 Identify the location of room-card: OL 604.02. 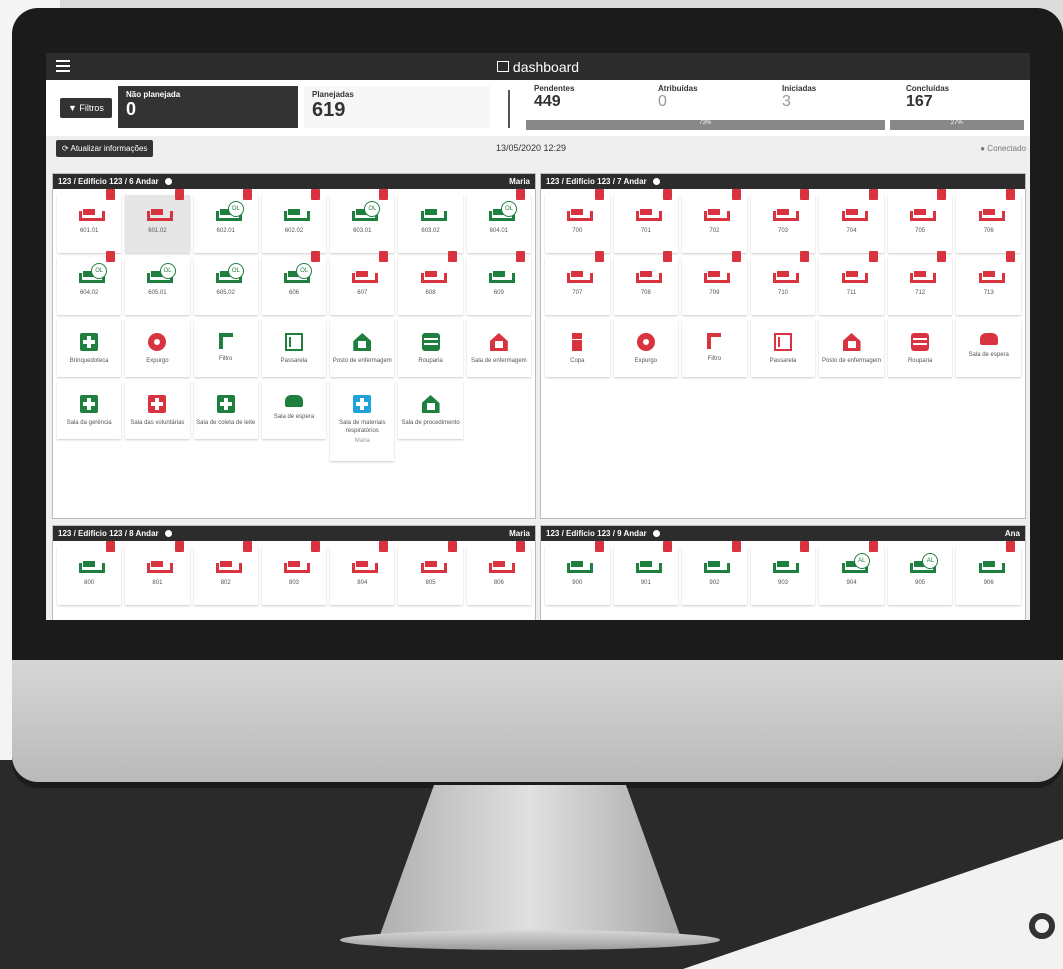
(89, 283).